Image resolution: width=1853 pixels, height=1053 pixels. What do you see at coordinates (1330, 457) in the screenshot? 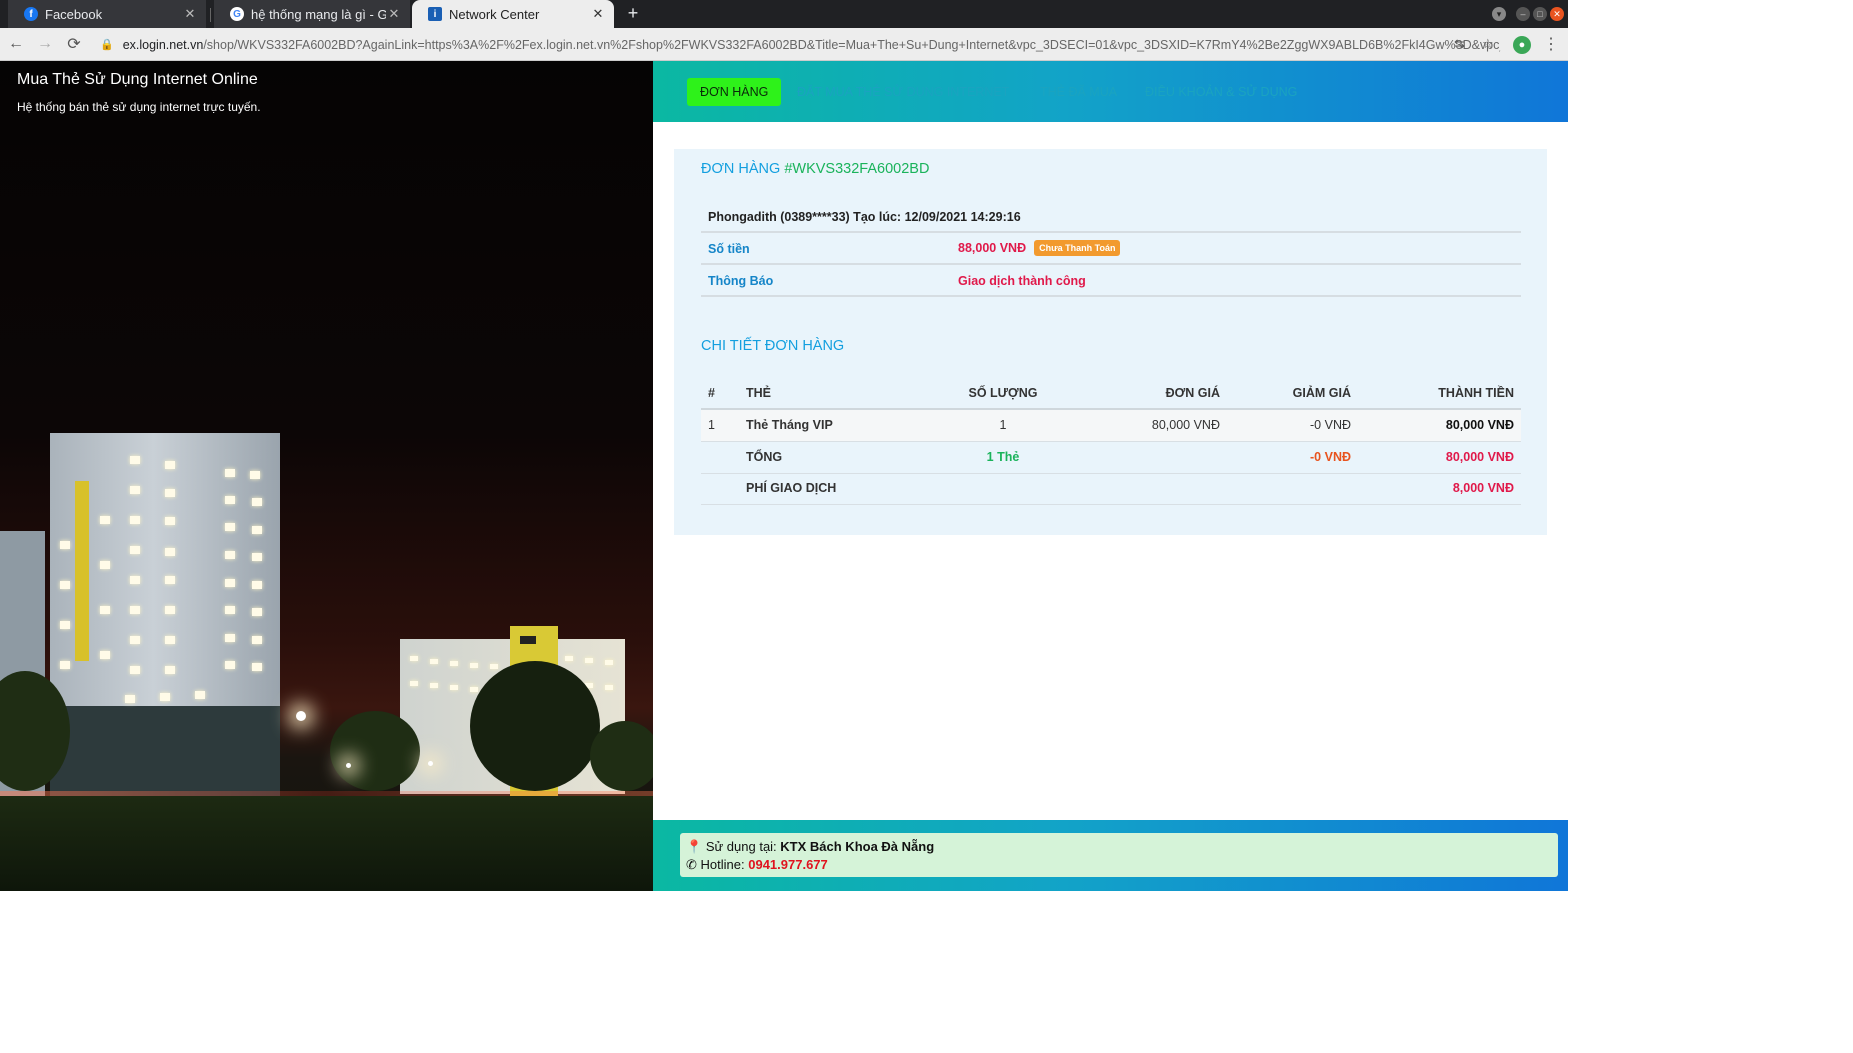
I see `total-discount: -0 VNĐ` at bounding box center [1330, 457].